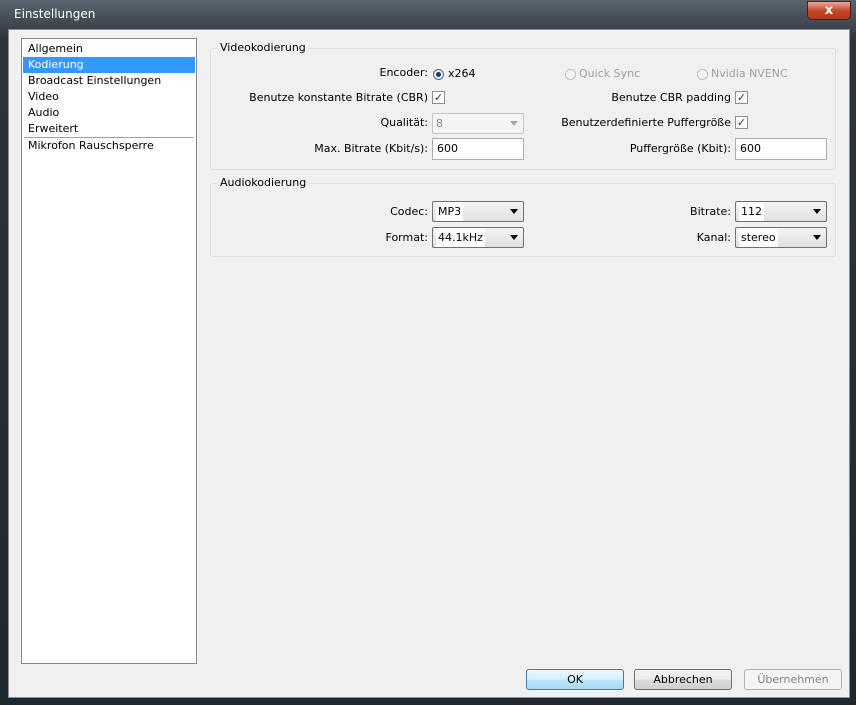 The image size is (856, 705). What do you see at coordinates (406, 237) in the screenshot?
I see `format-label: Format:` at bounding box center [406, 237].